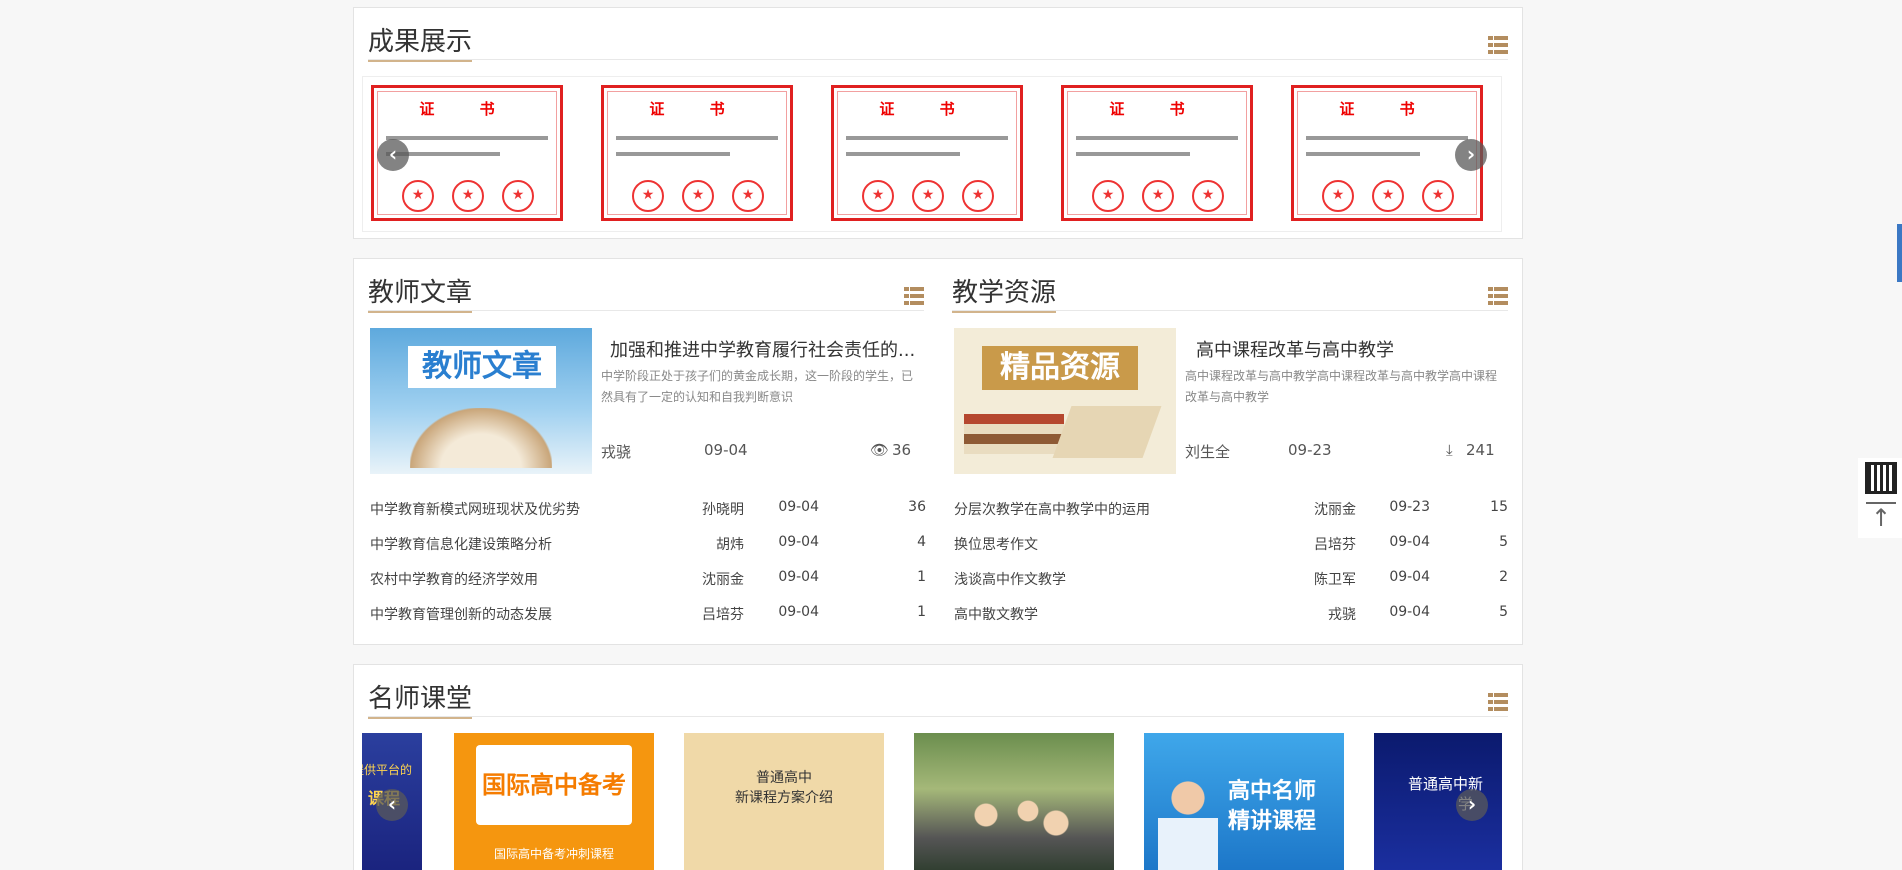  I want to click on list-item-author: 孙晓明, so click(723, 510).